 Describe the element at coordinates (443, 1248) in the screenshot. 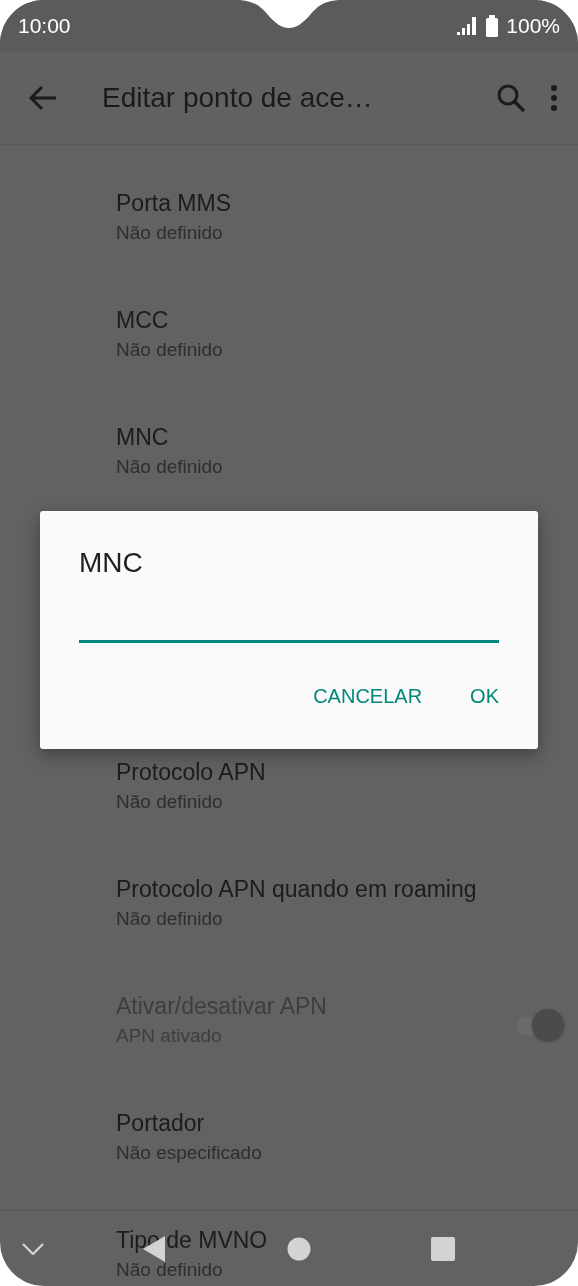

I see `recents-button` at that location.